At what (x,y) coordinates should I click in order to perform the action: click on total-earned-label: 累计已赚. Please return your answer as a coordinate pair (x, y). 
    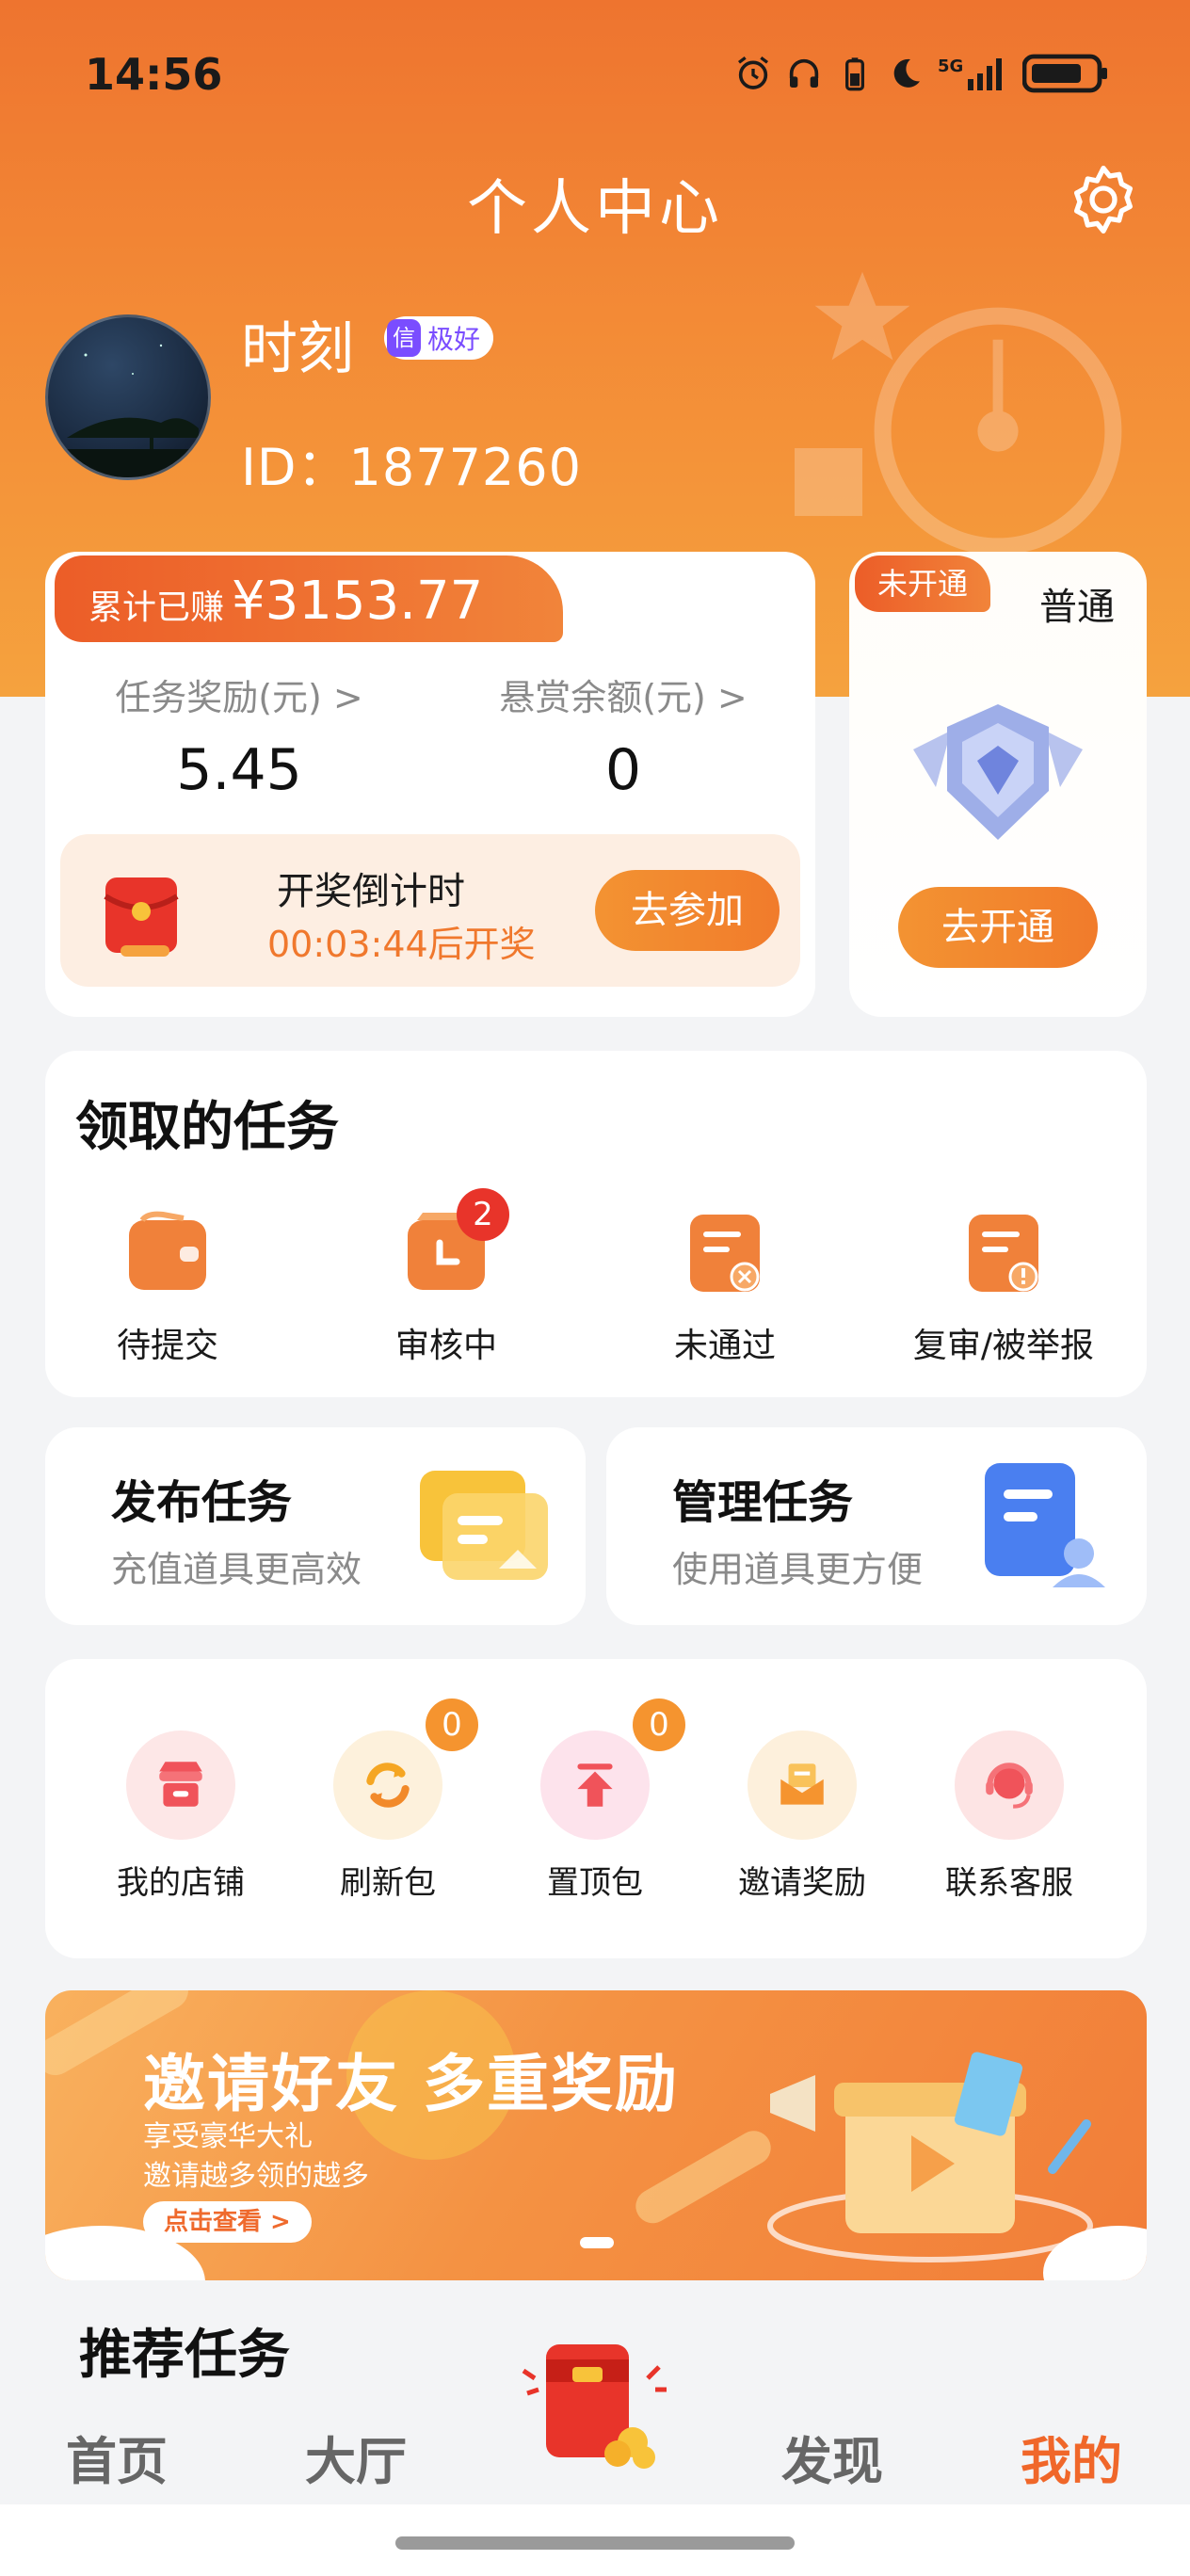
    Looking at the image, I should click on (156, 607).